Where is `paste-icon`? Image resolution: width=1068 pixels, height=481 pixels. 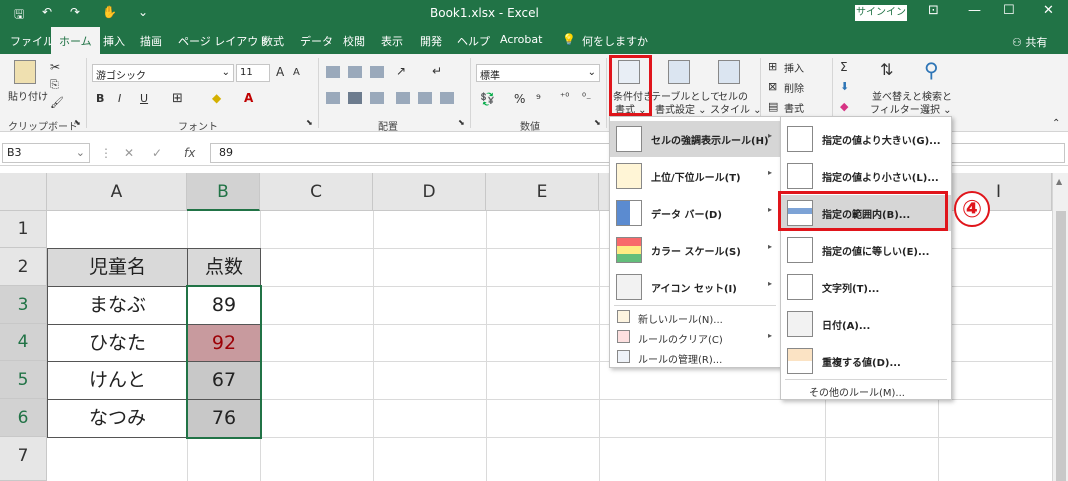
paste-icon is located at coordinates (25, 72).